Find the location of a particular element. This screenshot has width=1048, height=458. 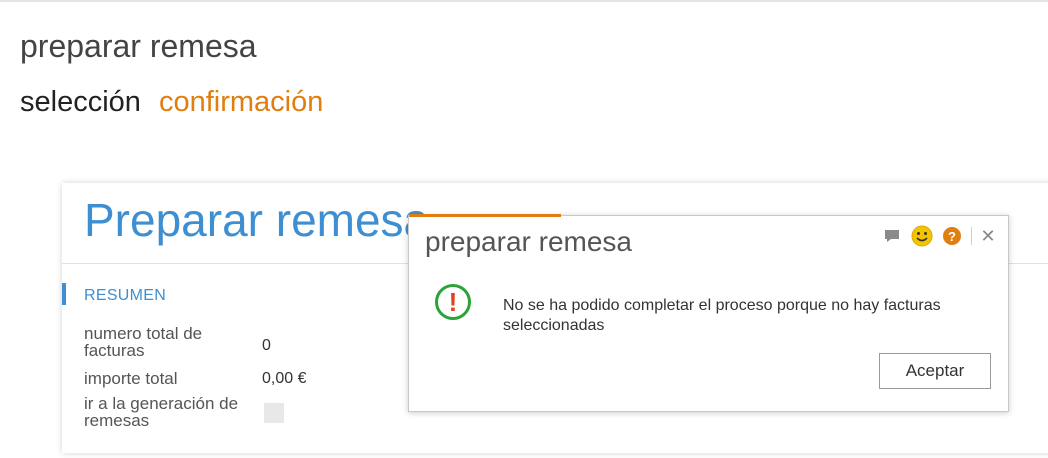

dialog-accent-bar is located at coordinates (485, 215).